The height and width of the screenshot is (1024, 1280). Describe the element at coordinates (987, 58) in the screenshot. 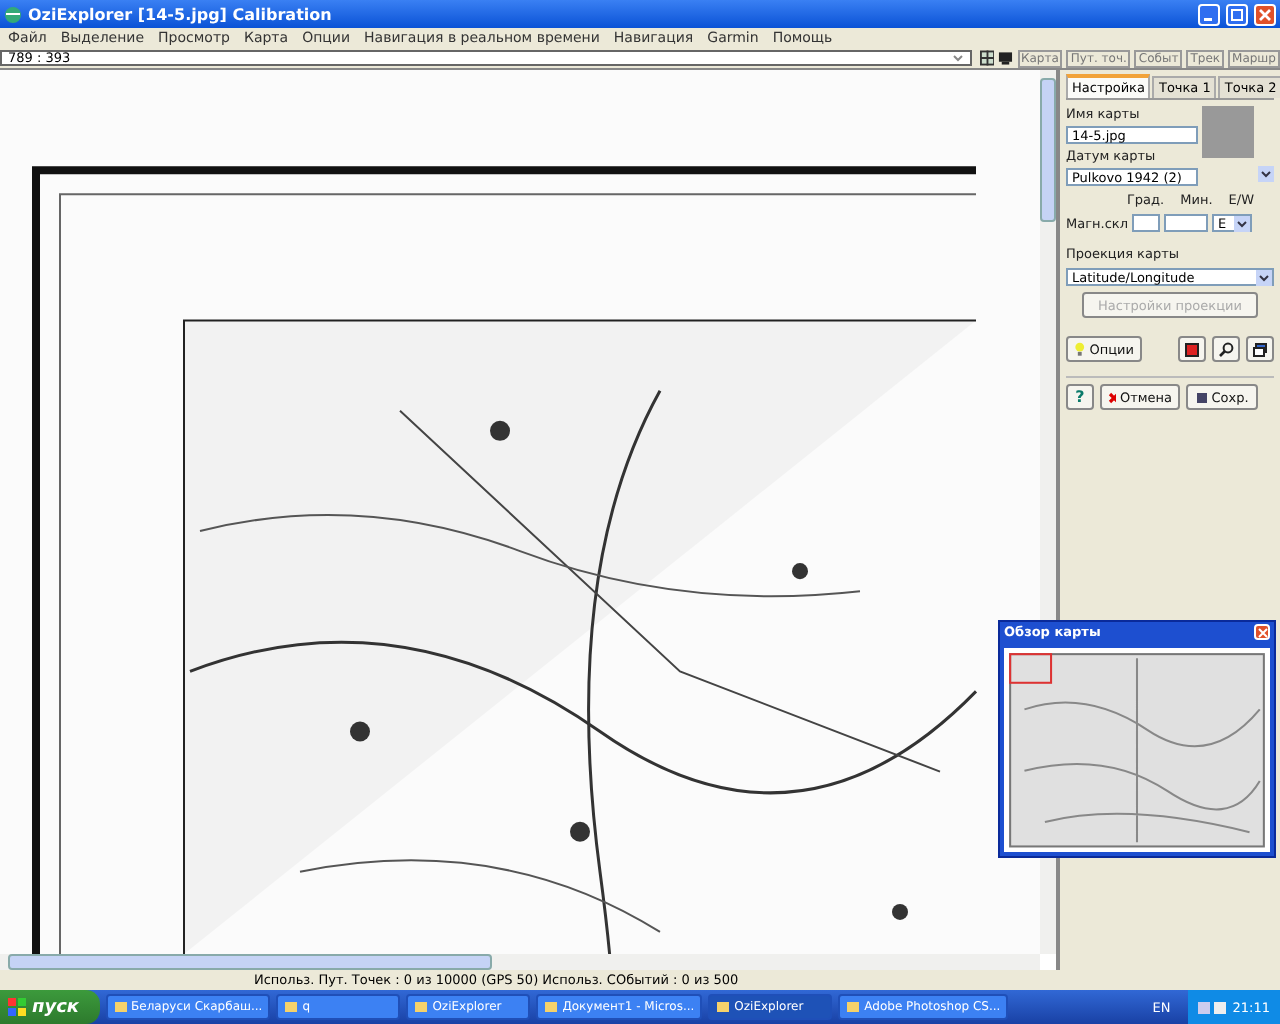

I see `grid-icon` at that location.